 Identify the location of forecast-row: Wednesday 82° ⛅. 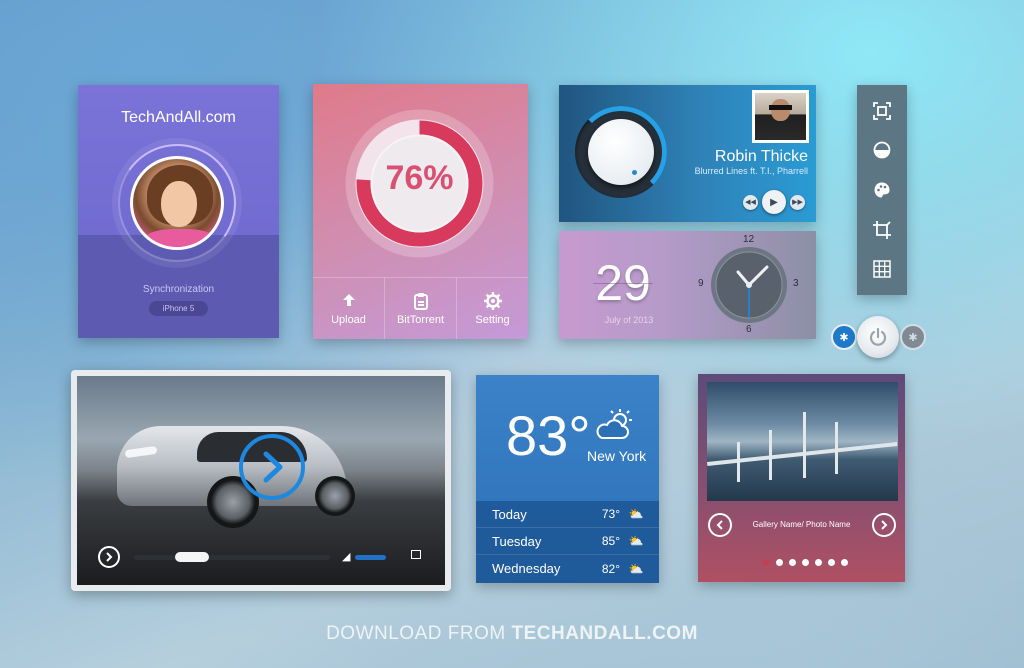
(567, 568).